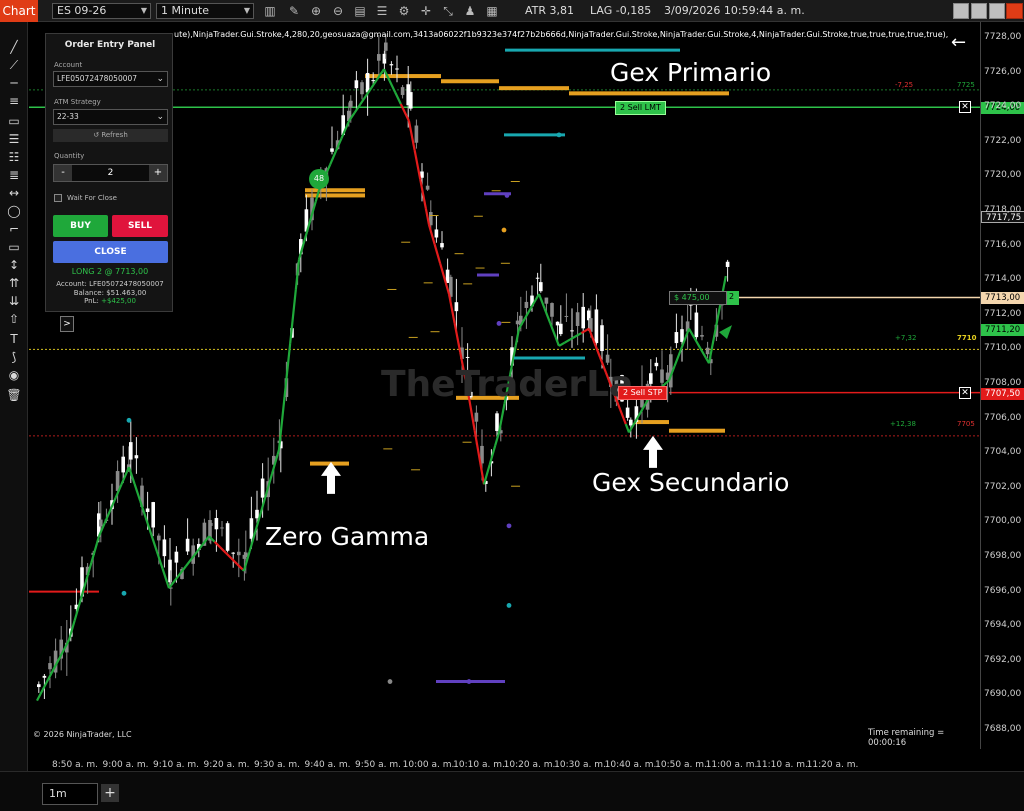 The width and height of the screenshot is (1024, 811). What do you see at coordinates (681, 765) in the screenshot?
I see `time-tick: 10:50 a. m.` at bounding box center [681, 765].